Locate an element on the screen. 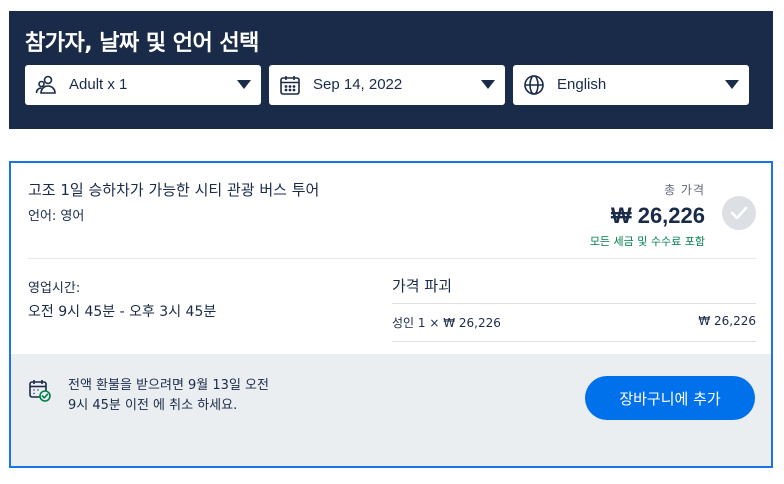  language-dropdown: English is located at coordinates (631, 85).